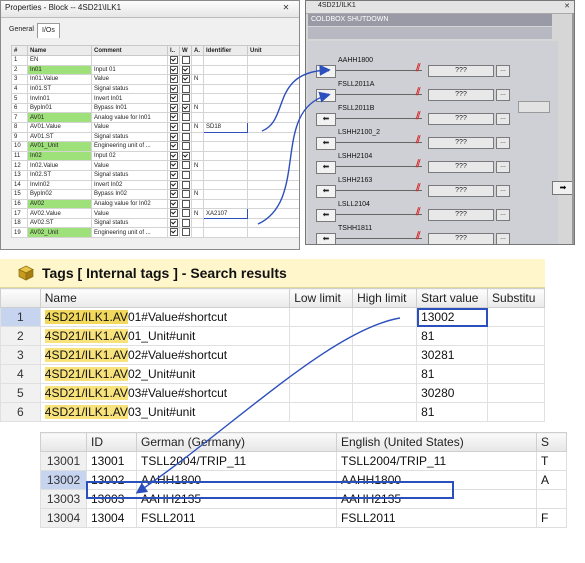 This screenshot has height=563, width=585. What do you see at coordinates (155, 223) in the screenshot?
I see `table-row: 18 AV02.ST Signal status` at bounding box center [155, 223].